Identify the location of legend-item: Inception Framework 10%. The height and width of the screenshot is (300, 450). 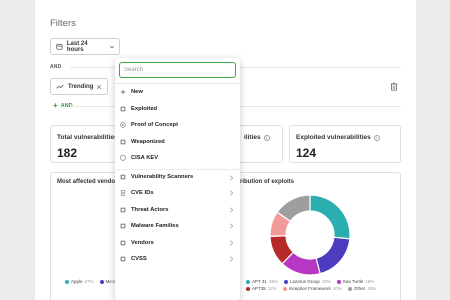
(312, 288).